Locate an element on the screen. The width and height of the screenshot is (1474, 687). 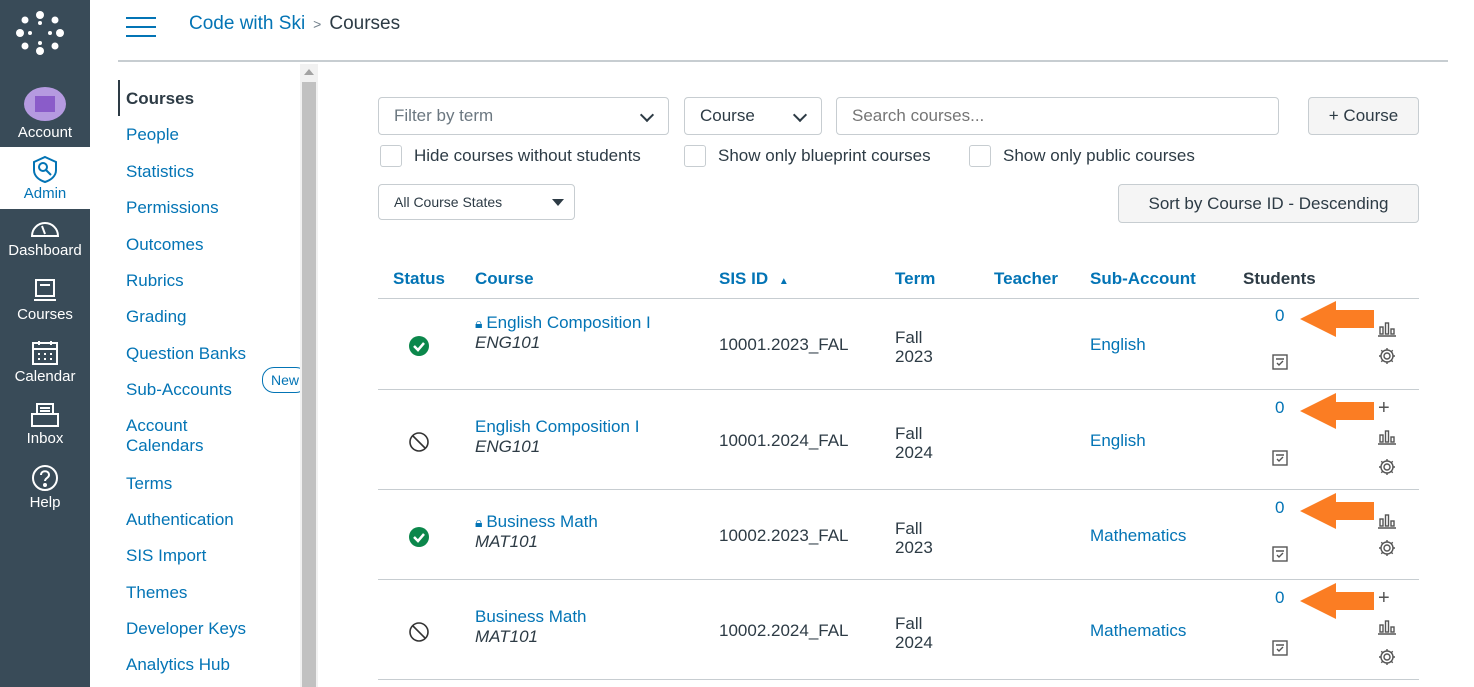
public-only-checkbox: Show only public courses is located at coordinates (1082, 156).